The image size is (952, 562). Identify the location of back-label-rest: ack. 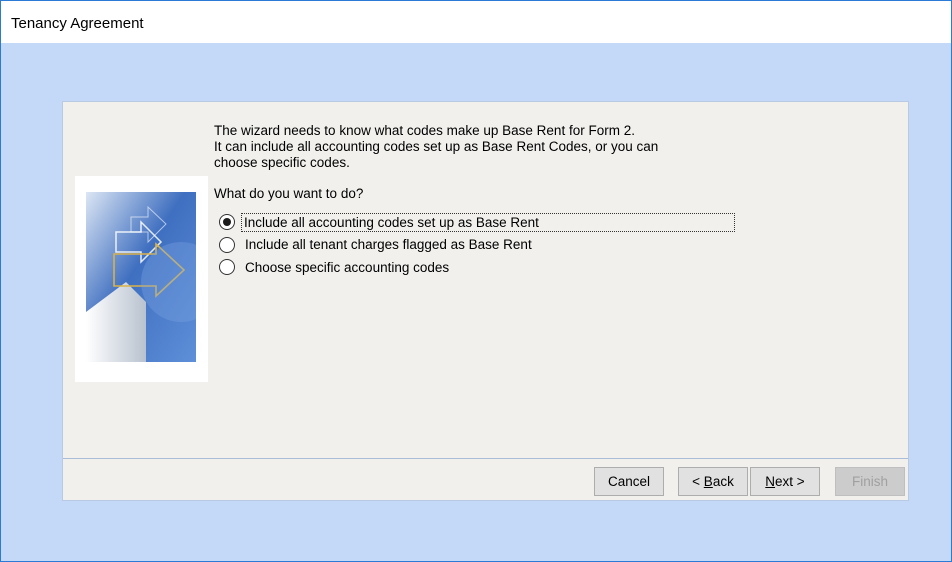
(723, 481).